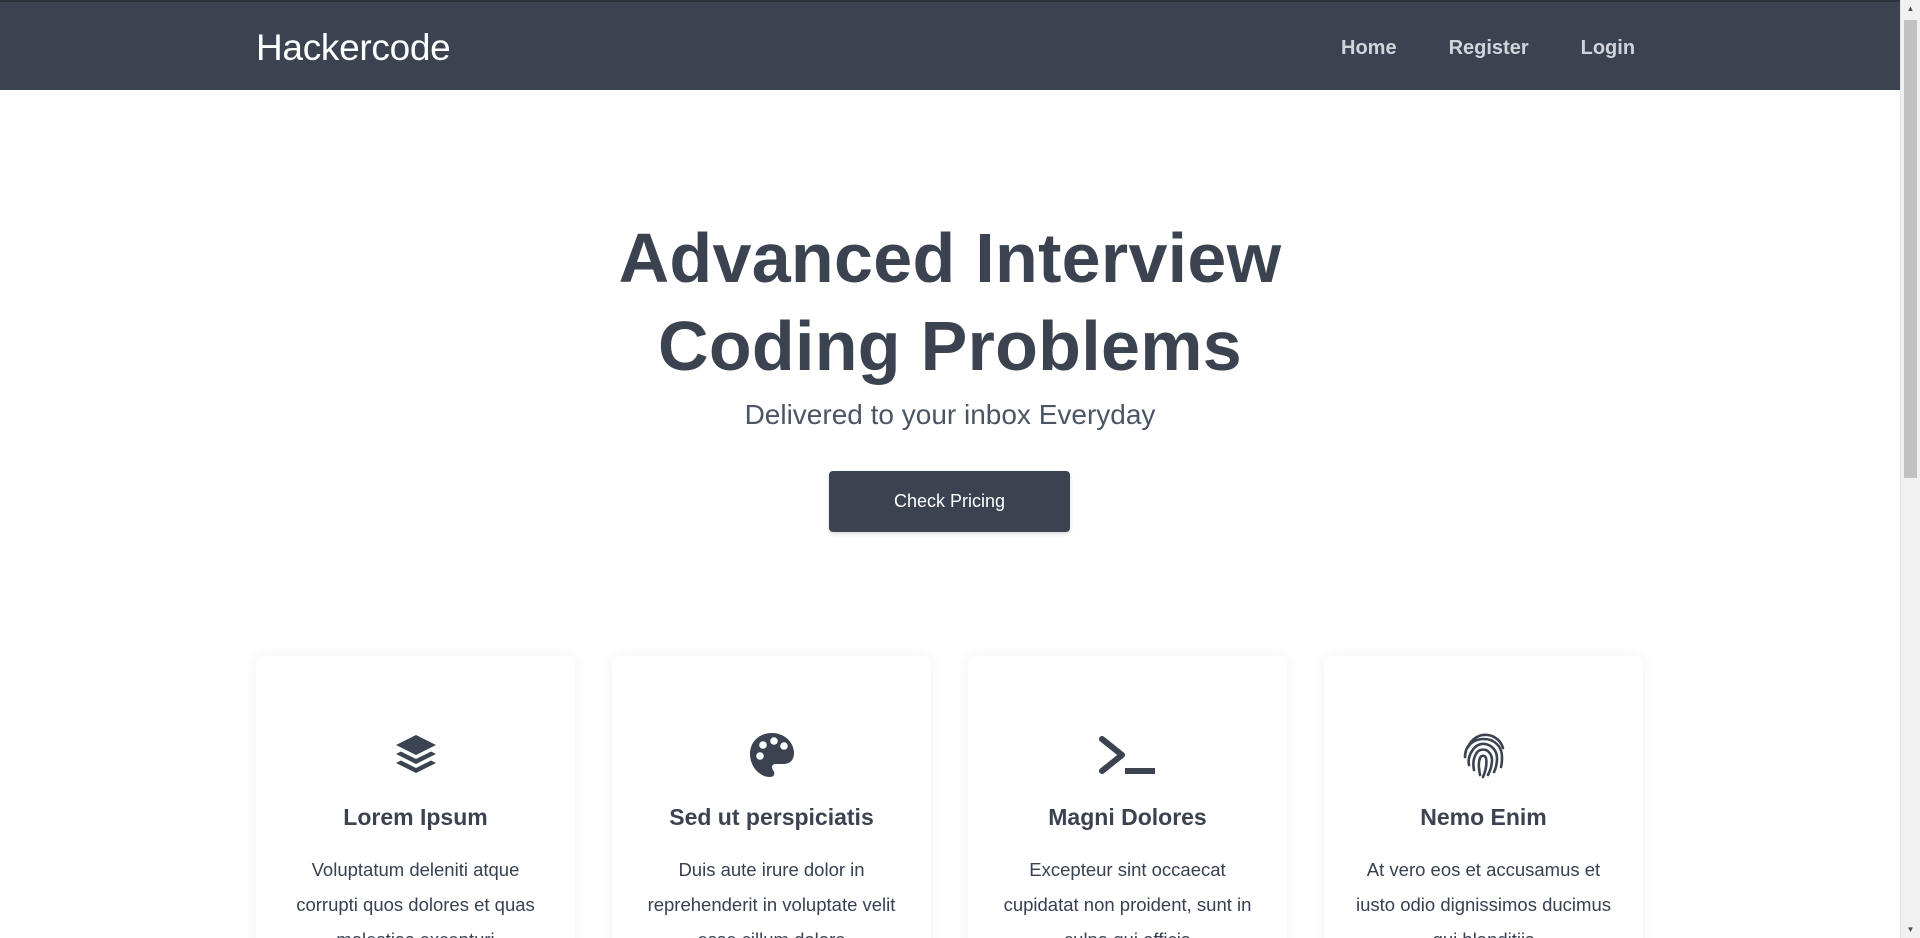 The height and width of the screenshot is (938, 1920). What do you see at coordinates (950, 45) in the screenshot?
I see `navbar: Hackercode Home Register Login` at bounding box center [950, 45].